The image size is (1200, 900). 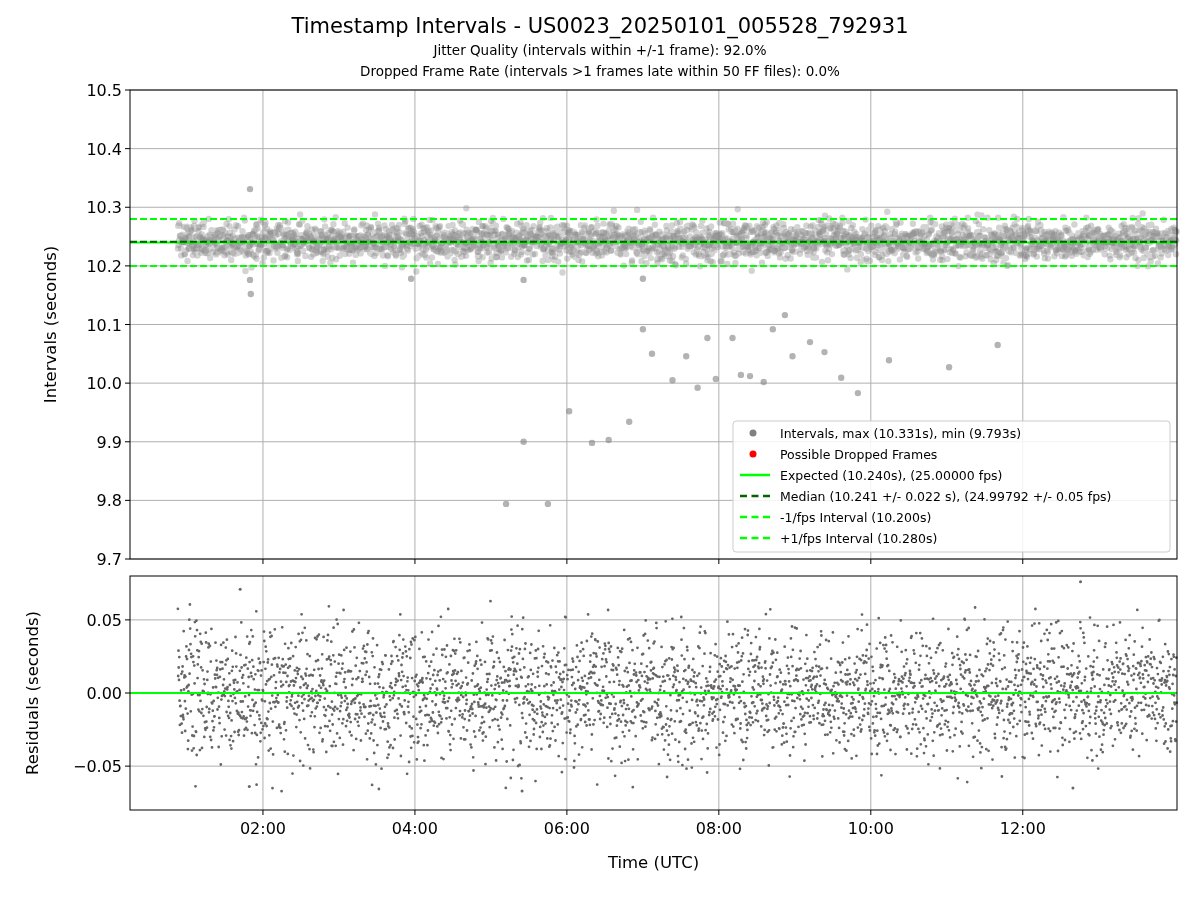 What do you see at coordinates (109, 442) in the screenshot?
I see `tick-label: 9.9` at bounding box center [109, 442].